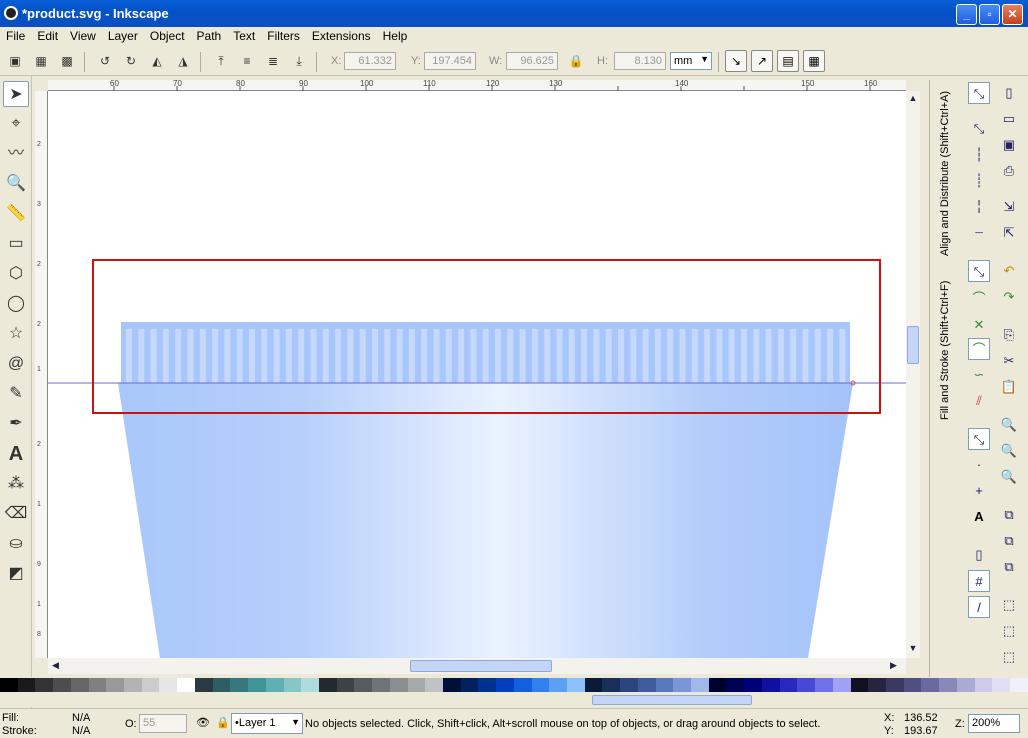  Describe the element at coordinates (16, 484) in the screenshot. I see `spray-tool-icon: ⁂` at that location.